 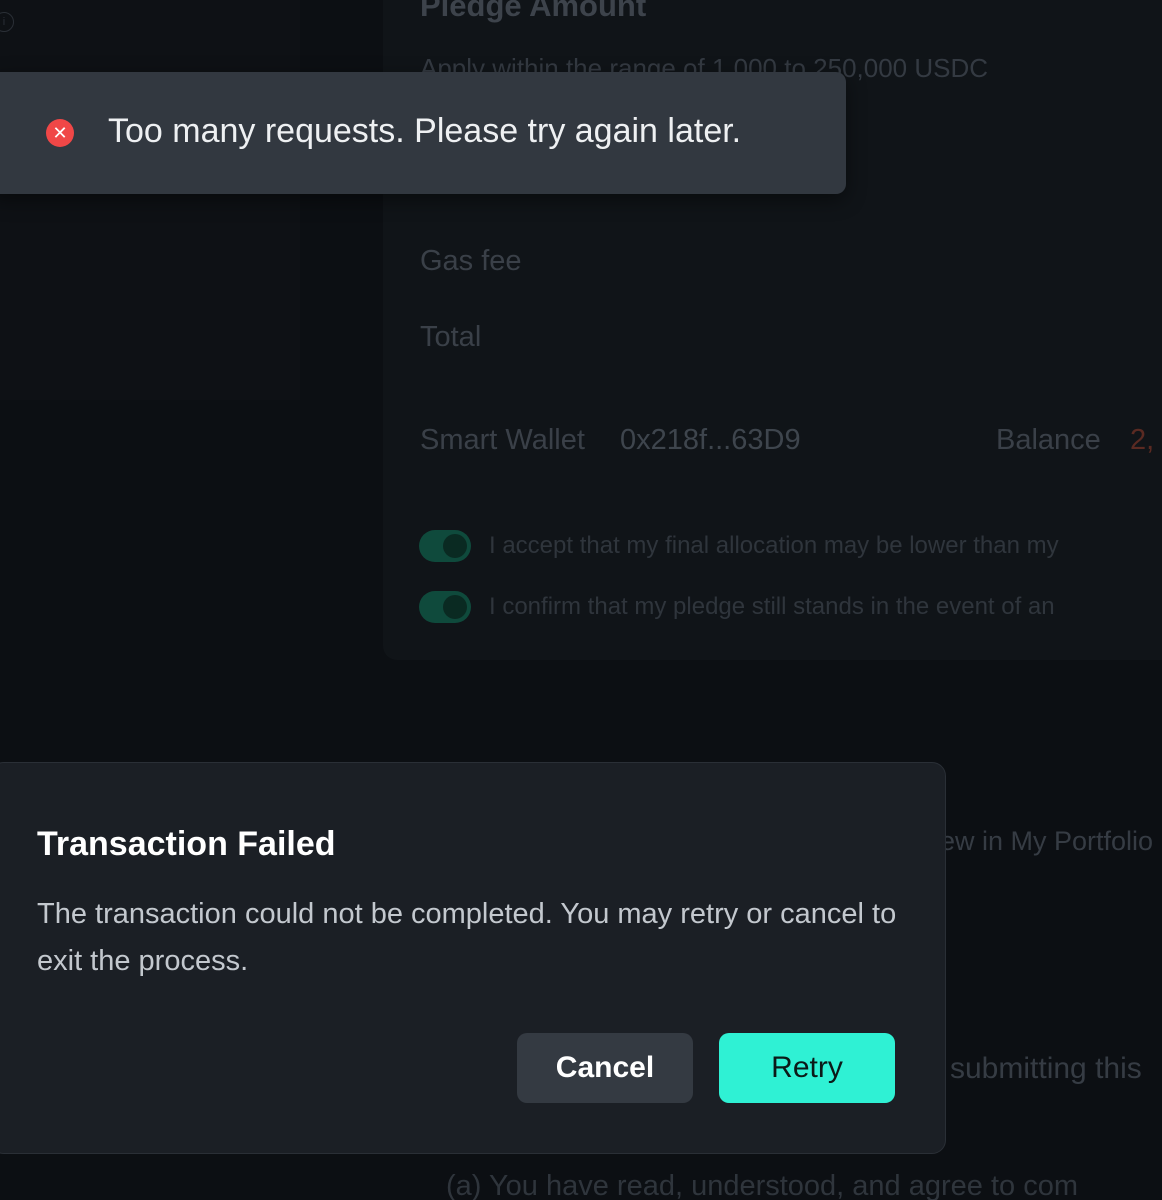 I want to click on cancel-button: Cancel, so click(x=605, y=1068).